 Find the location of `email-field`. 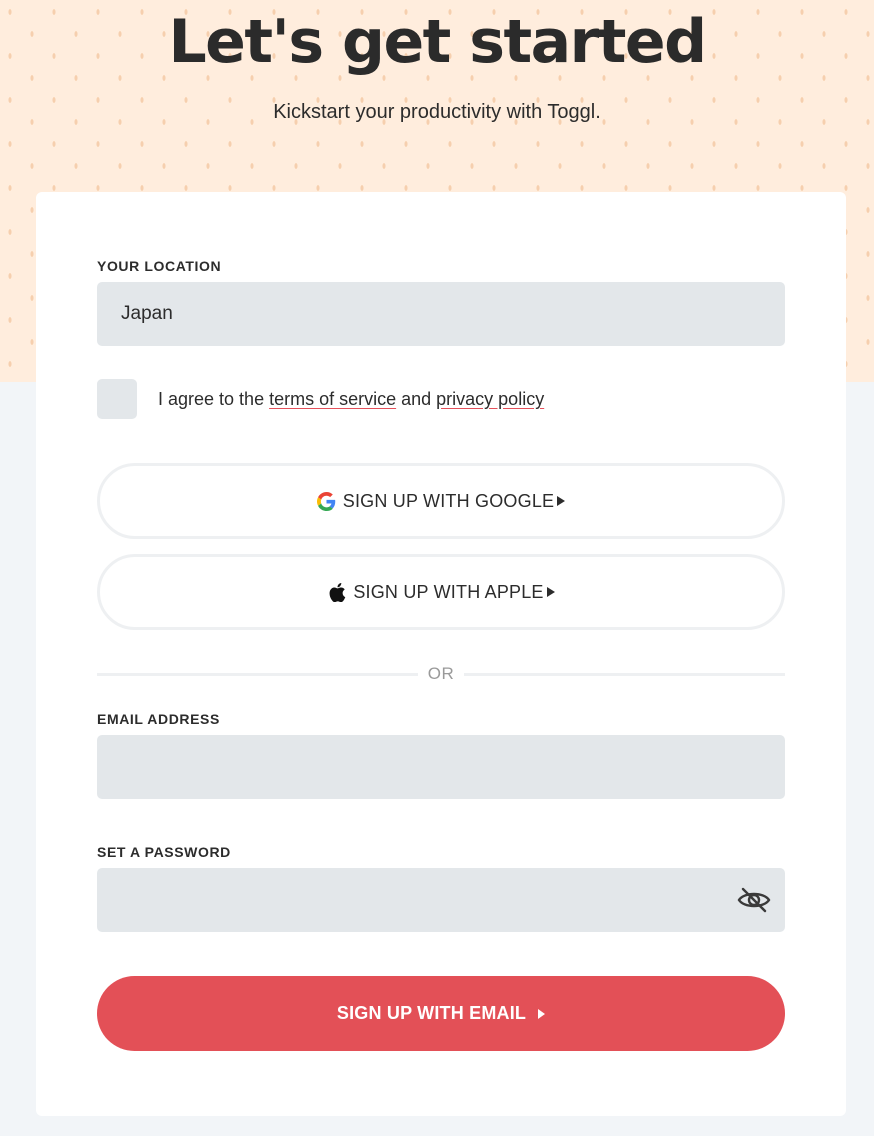

email-field is located at coordinates (441, 767).